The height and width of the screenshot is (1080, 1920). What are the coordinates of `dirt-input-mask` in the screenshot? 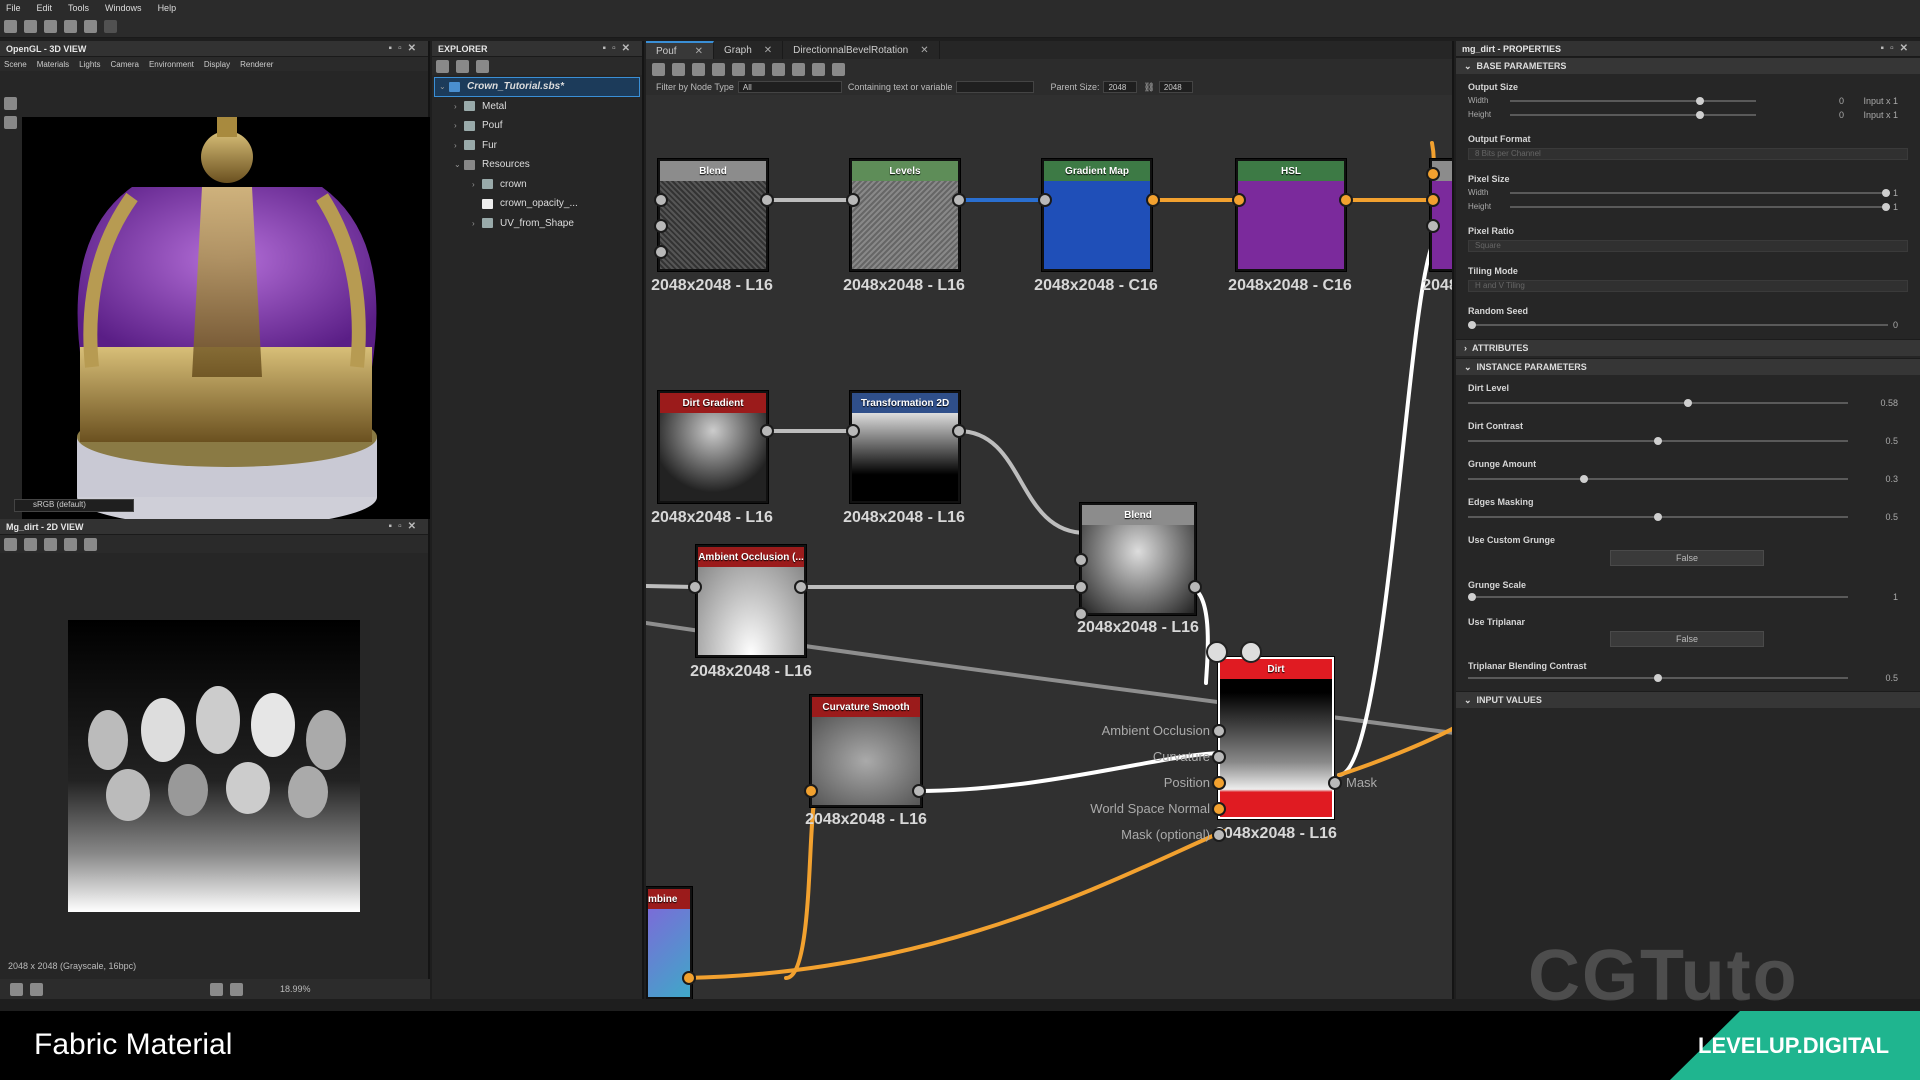 It's located at (1219, 835).